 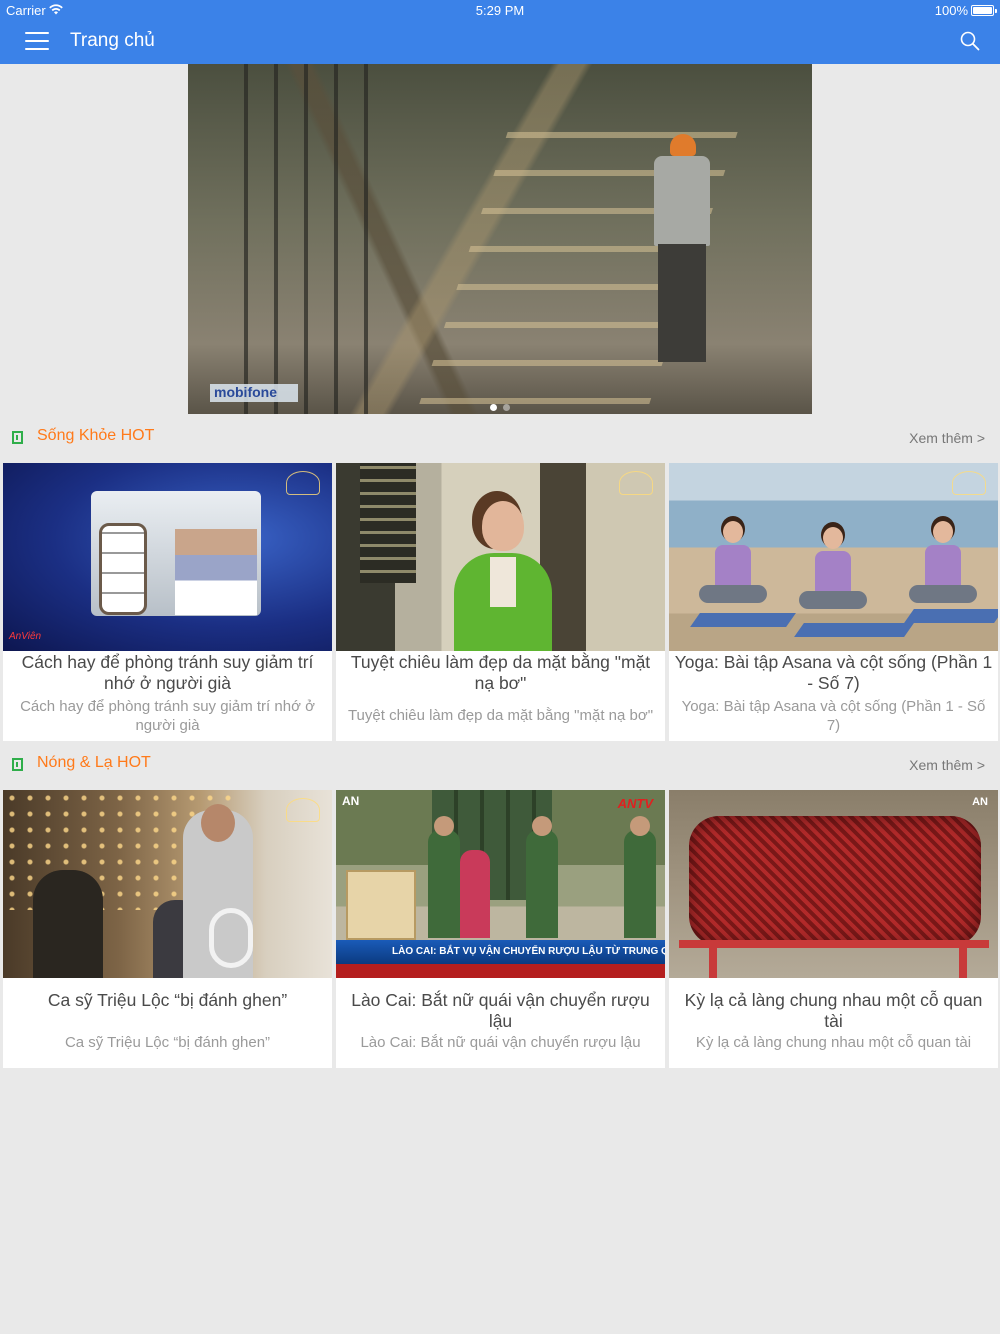 What do you see at coordinates (500, 1042) in the screenshot?
I see `video-subtitle: Lào Cai: Bắt nữ quái vận chuyển rượu lậu` at bounding box center [500, 1042].